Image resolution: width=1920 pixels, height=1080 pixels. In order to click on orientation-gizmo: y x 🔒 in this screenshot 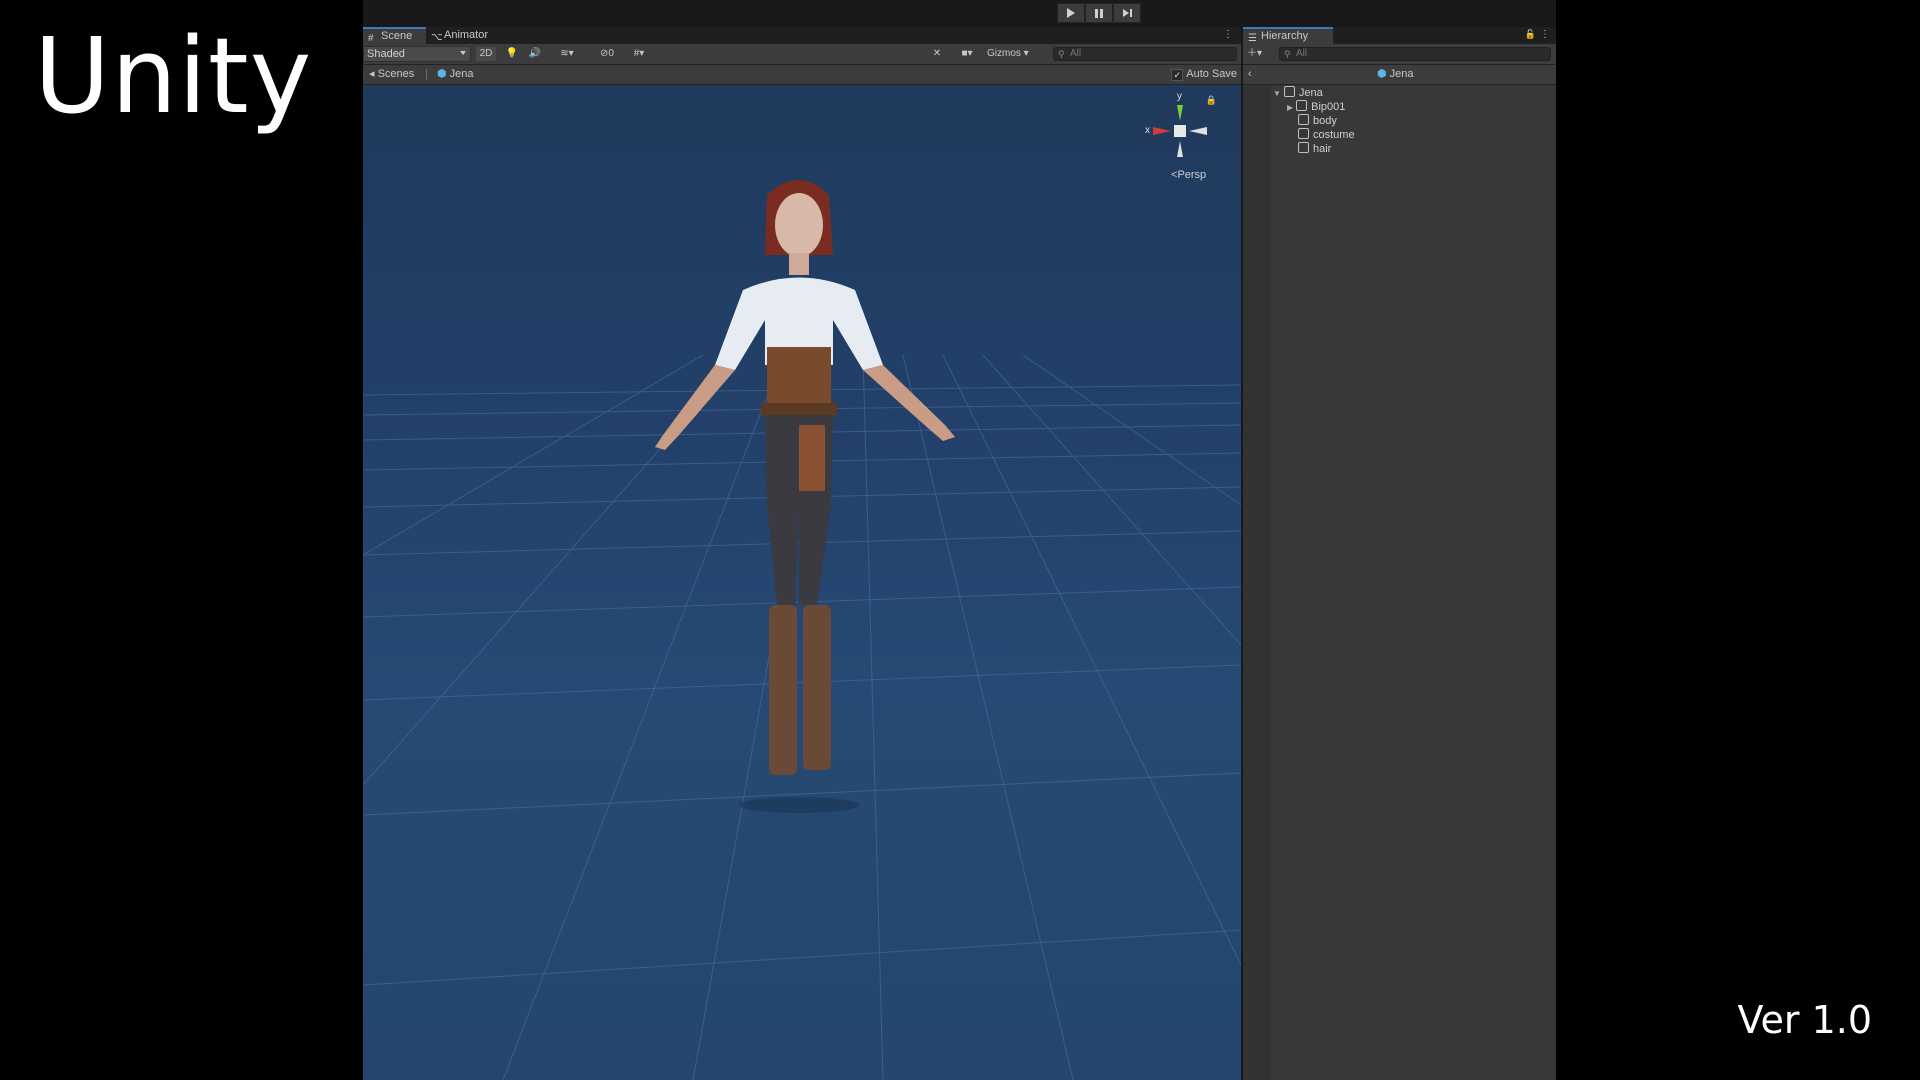, I will do `click(1183, 132)`.